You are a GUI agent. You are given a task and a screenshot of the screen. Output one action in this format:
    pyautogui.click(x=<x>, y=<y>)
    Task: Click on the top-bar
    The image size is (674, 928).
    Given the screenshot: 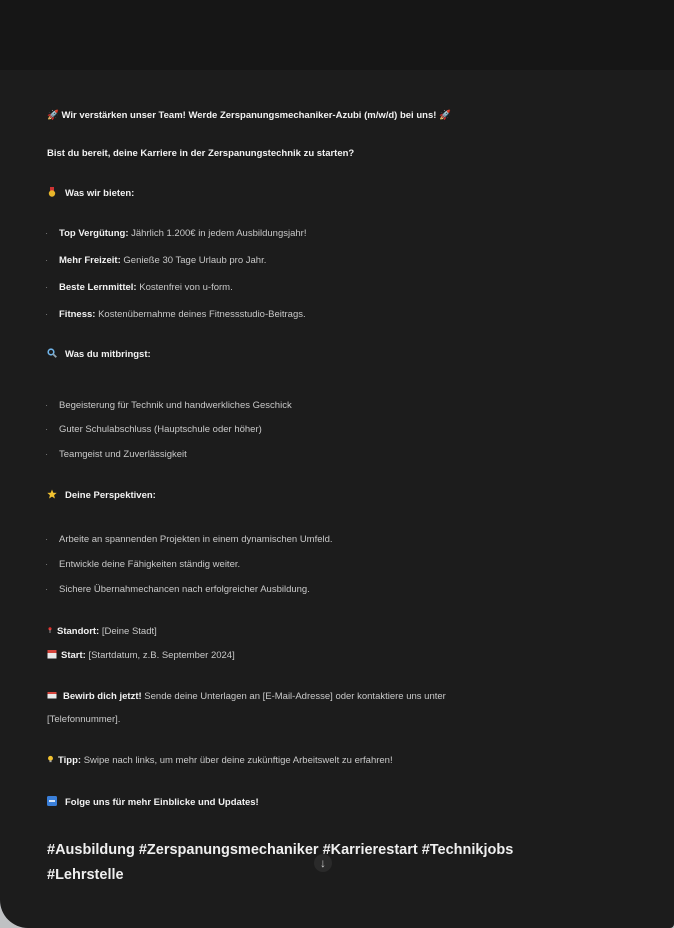 What is the action you would take?
    pyautogui.click(x=337, y=35)
    